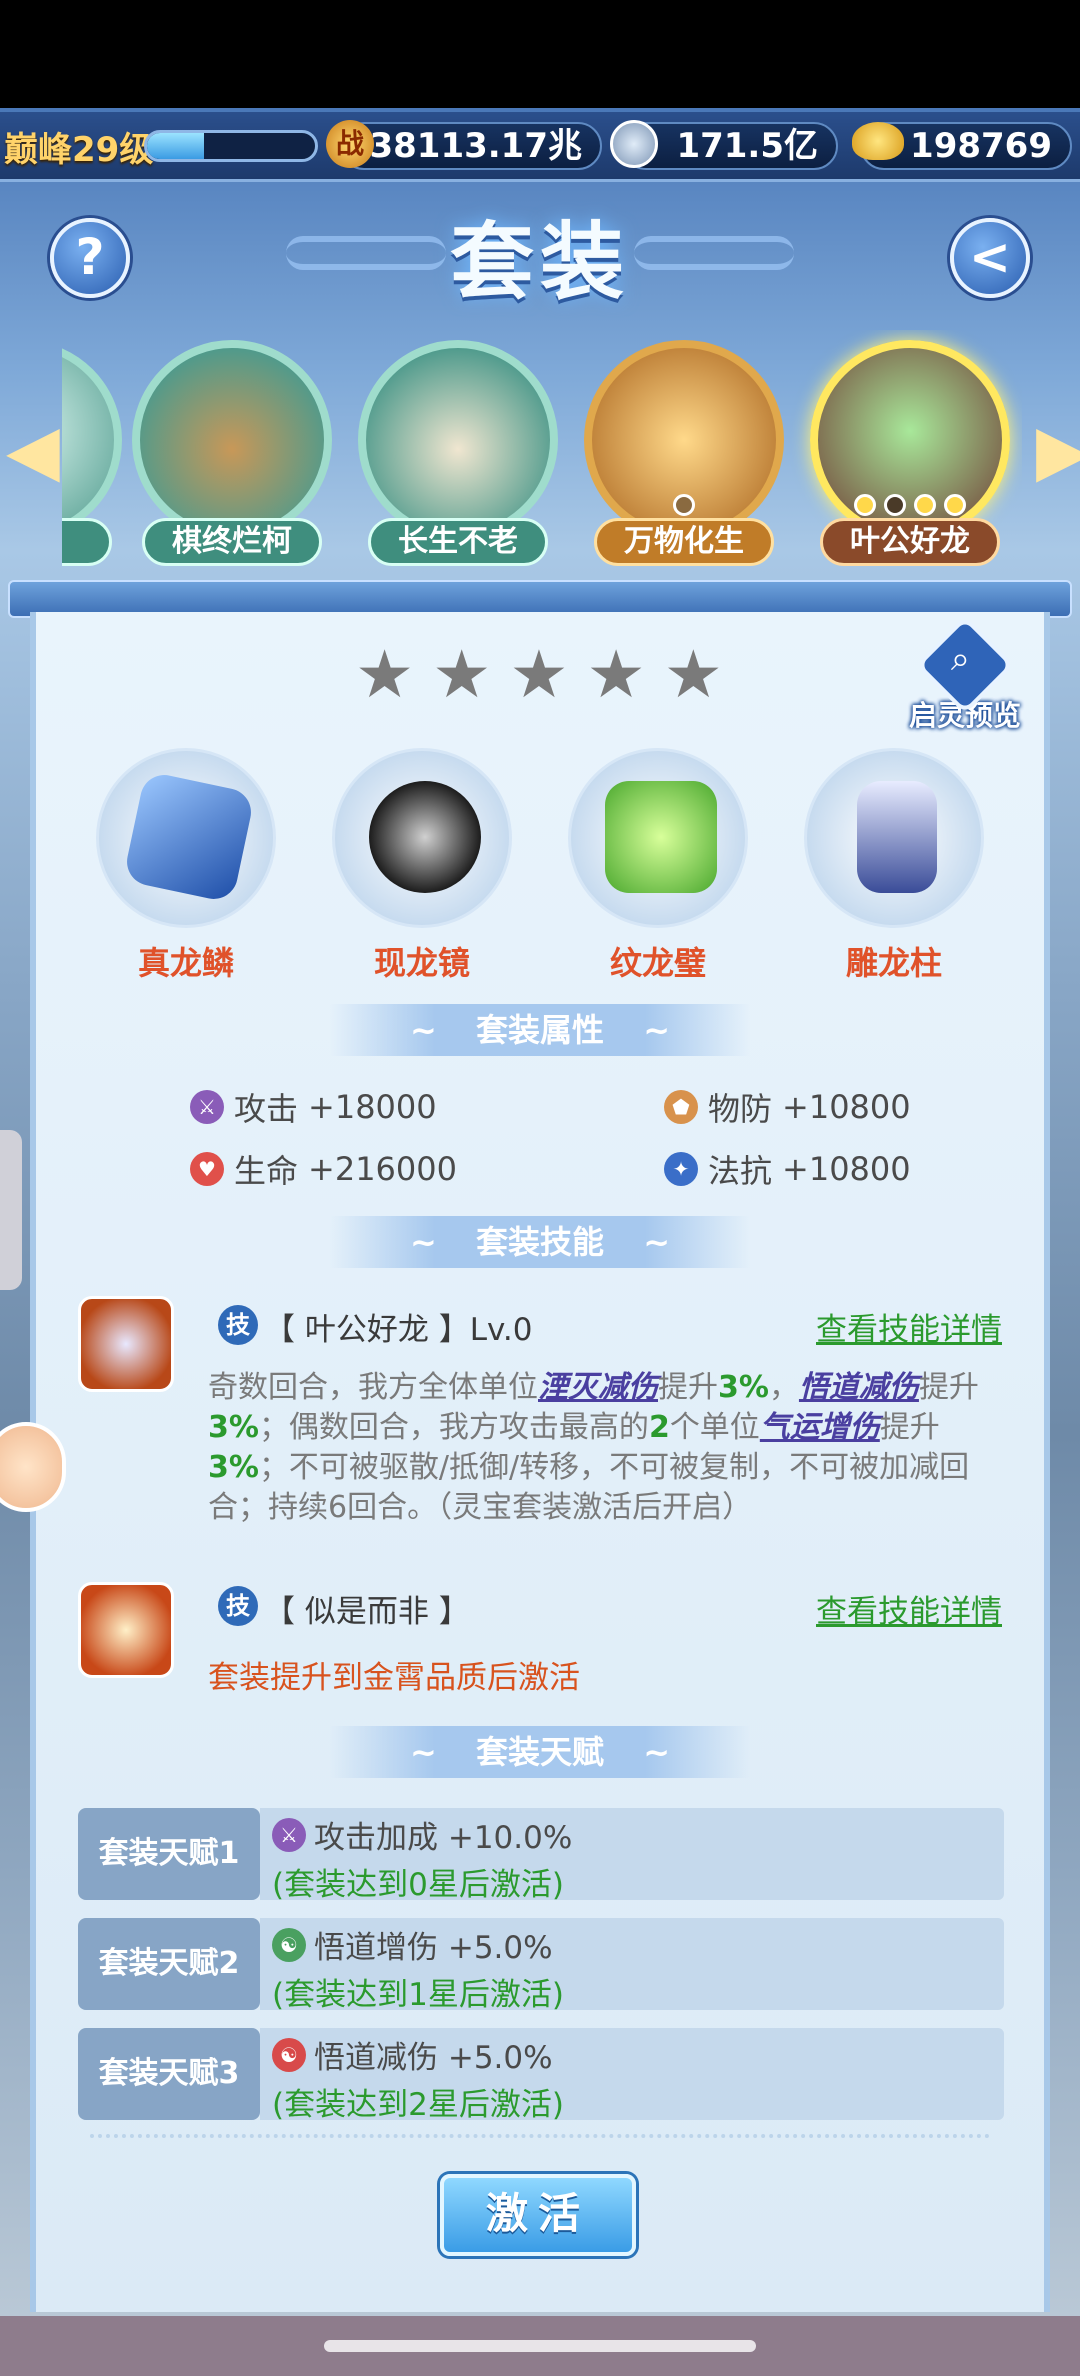  Describe the element at coordinates (539, 262) in the screenshot. I see `page-title: 套装` at that location.